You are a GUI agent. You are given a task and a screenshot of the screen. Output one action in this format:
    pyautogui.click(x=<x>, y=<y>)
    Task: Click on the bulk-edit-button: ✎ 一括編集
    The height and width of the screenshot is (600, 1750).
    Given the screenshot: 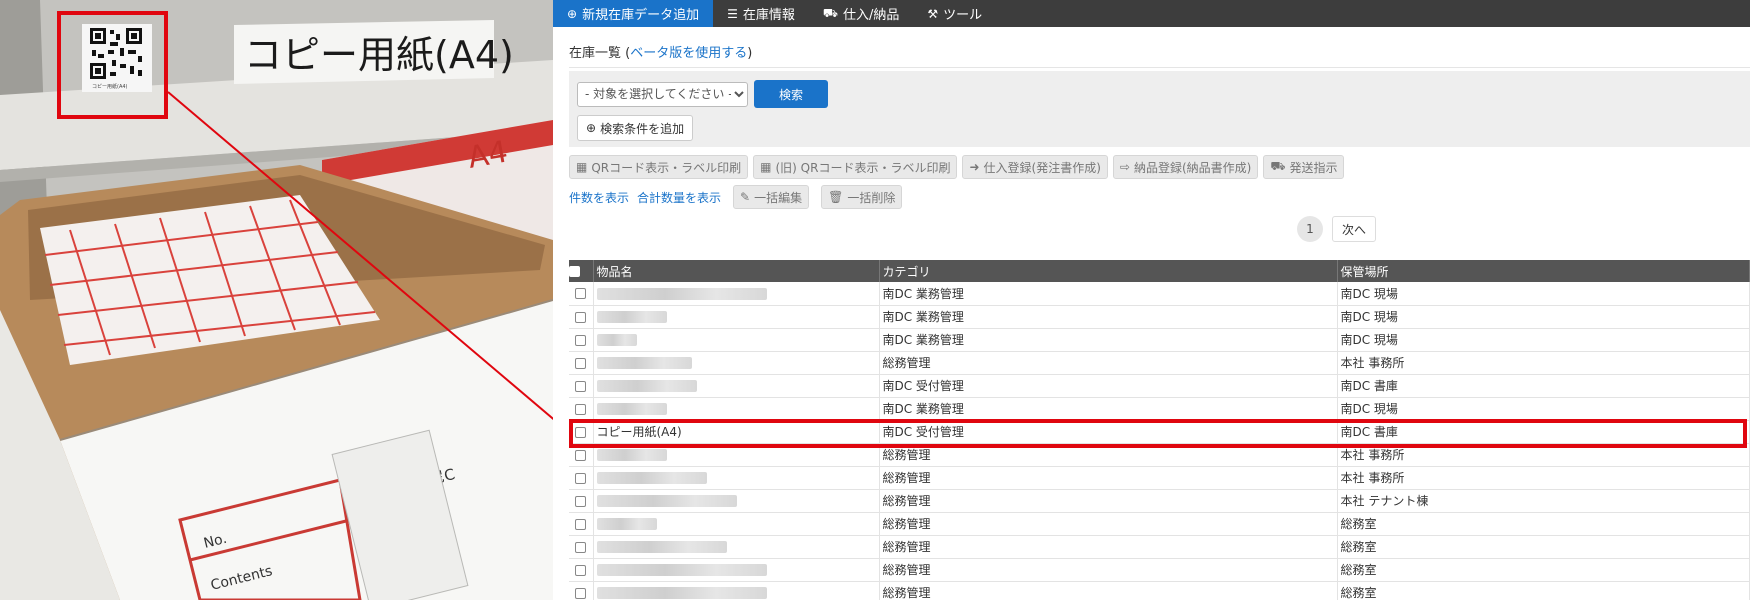 What is the action you would take?
    pyautogui.click(x=771, y=197)
    